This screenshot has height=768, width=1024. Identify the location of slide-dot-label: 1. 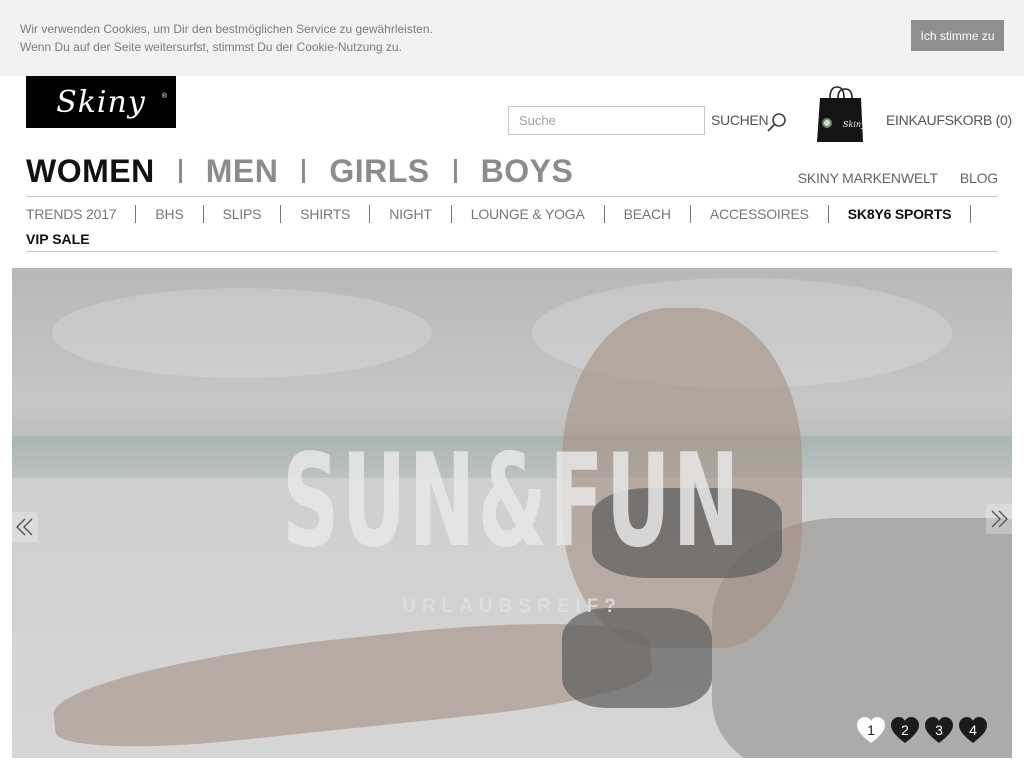
(871, 730).